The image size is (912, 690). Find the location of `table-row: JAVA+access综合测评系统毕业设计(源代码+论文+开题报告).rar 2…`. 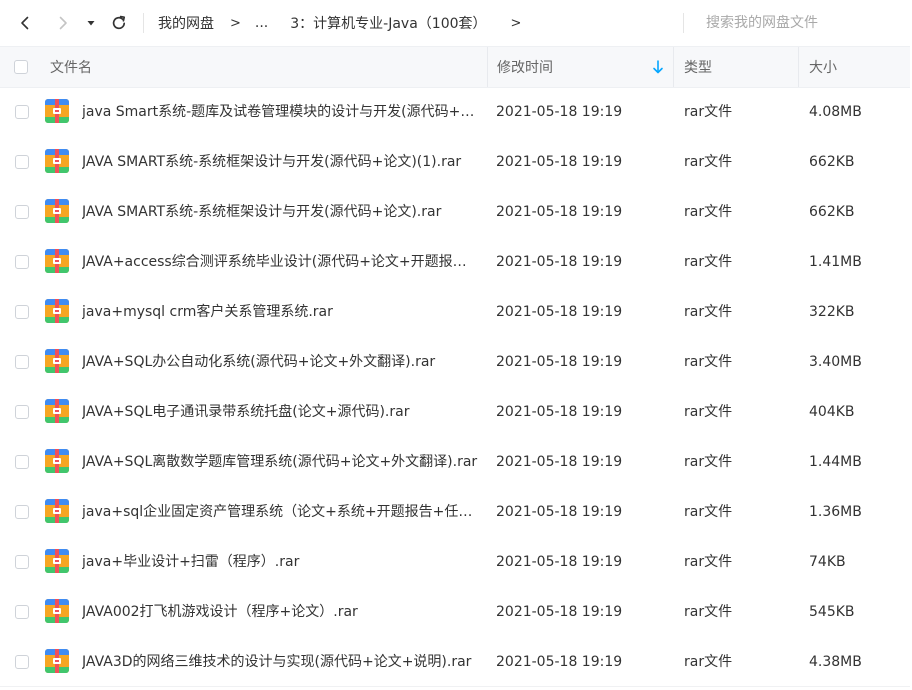

table-row: JAVA+access综合测评系统毕业设计(源代码+论文+开题报告).rar 2… is located at coordinates (455, 262).